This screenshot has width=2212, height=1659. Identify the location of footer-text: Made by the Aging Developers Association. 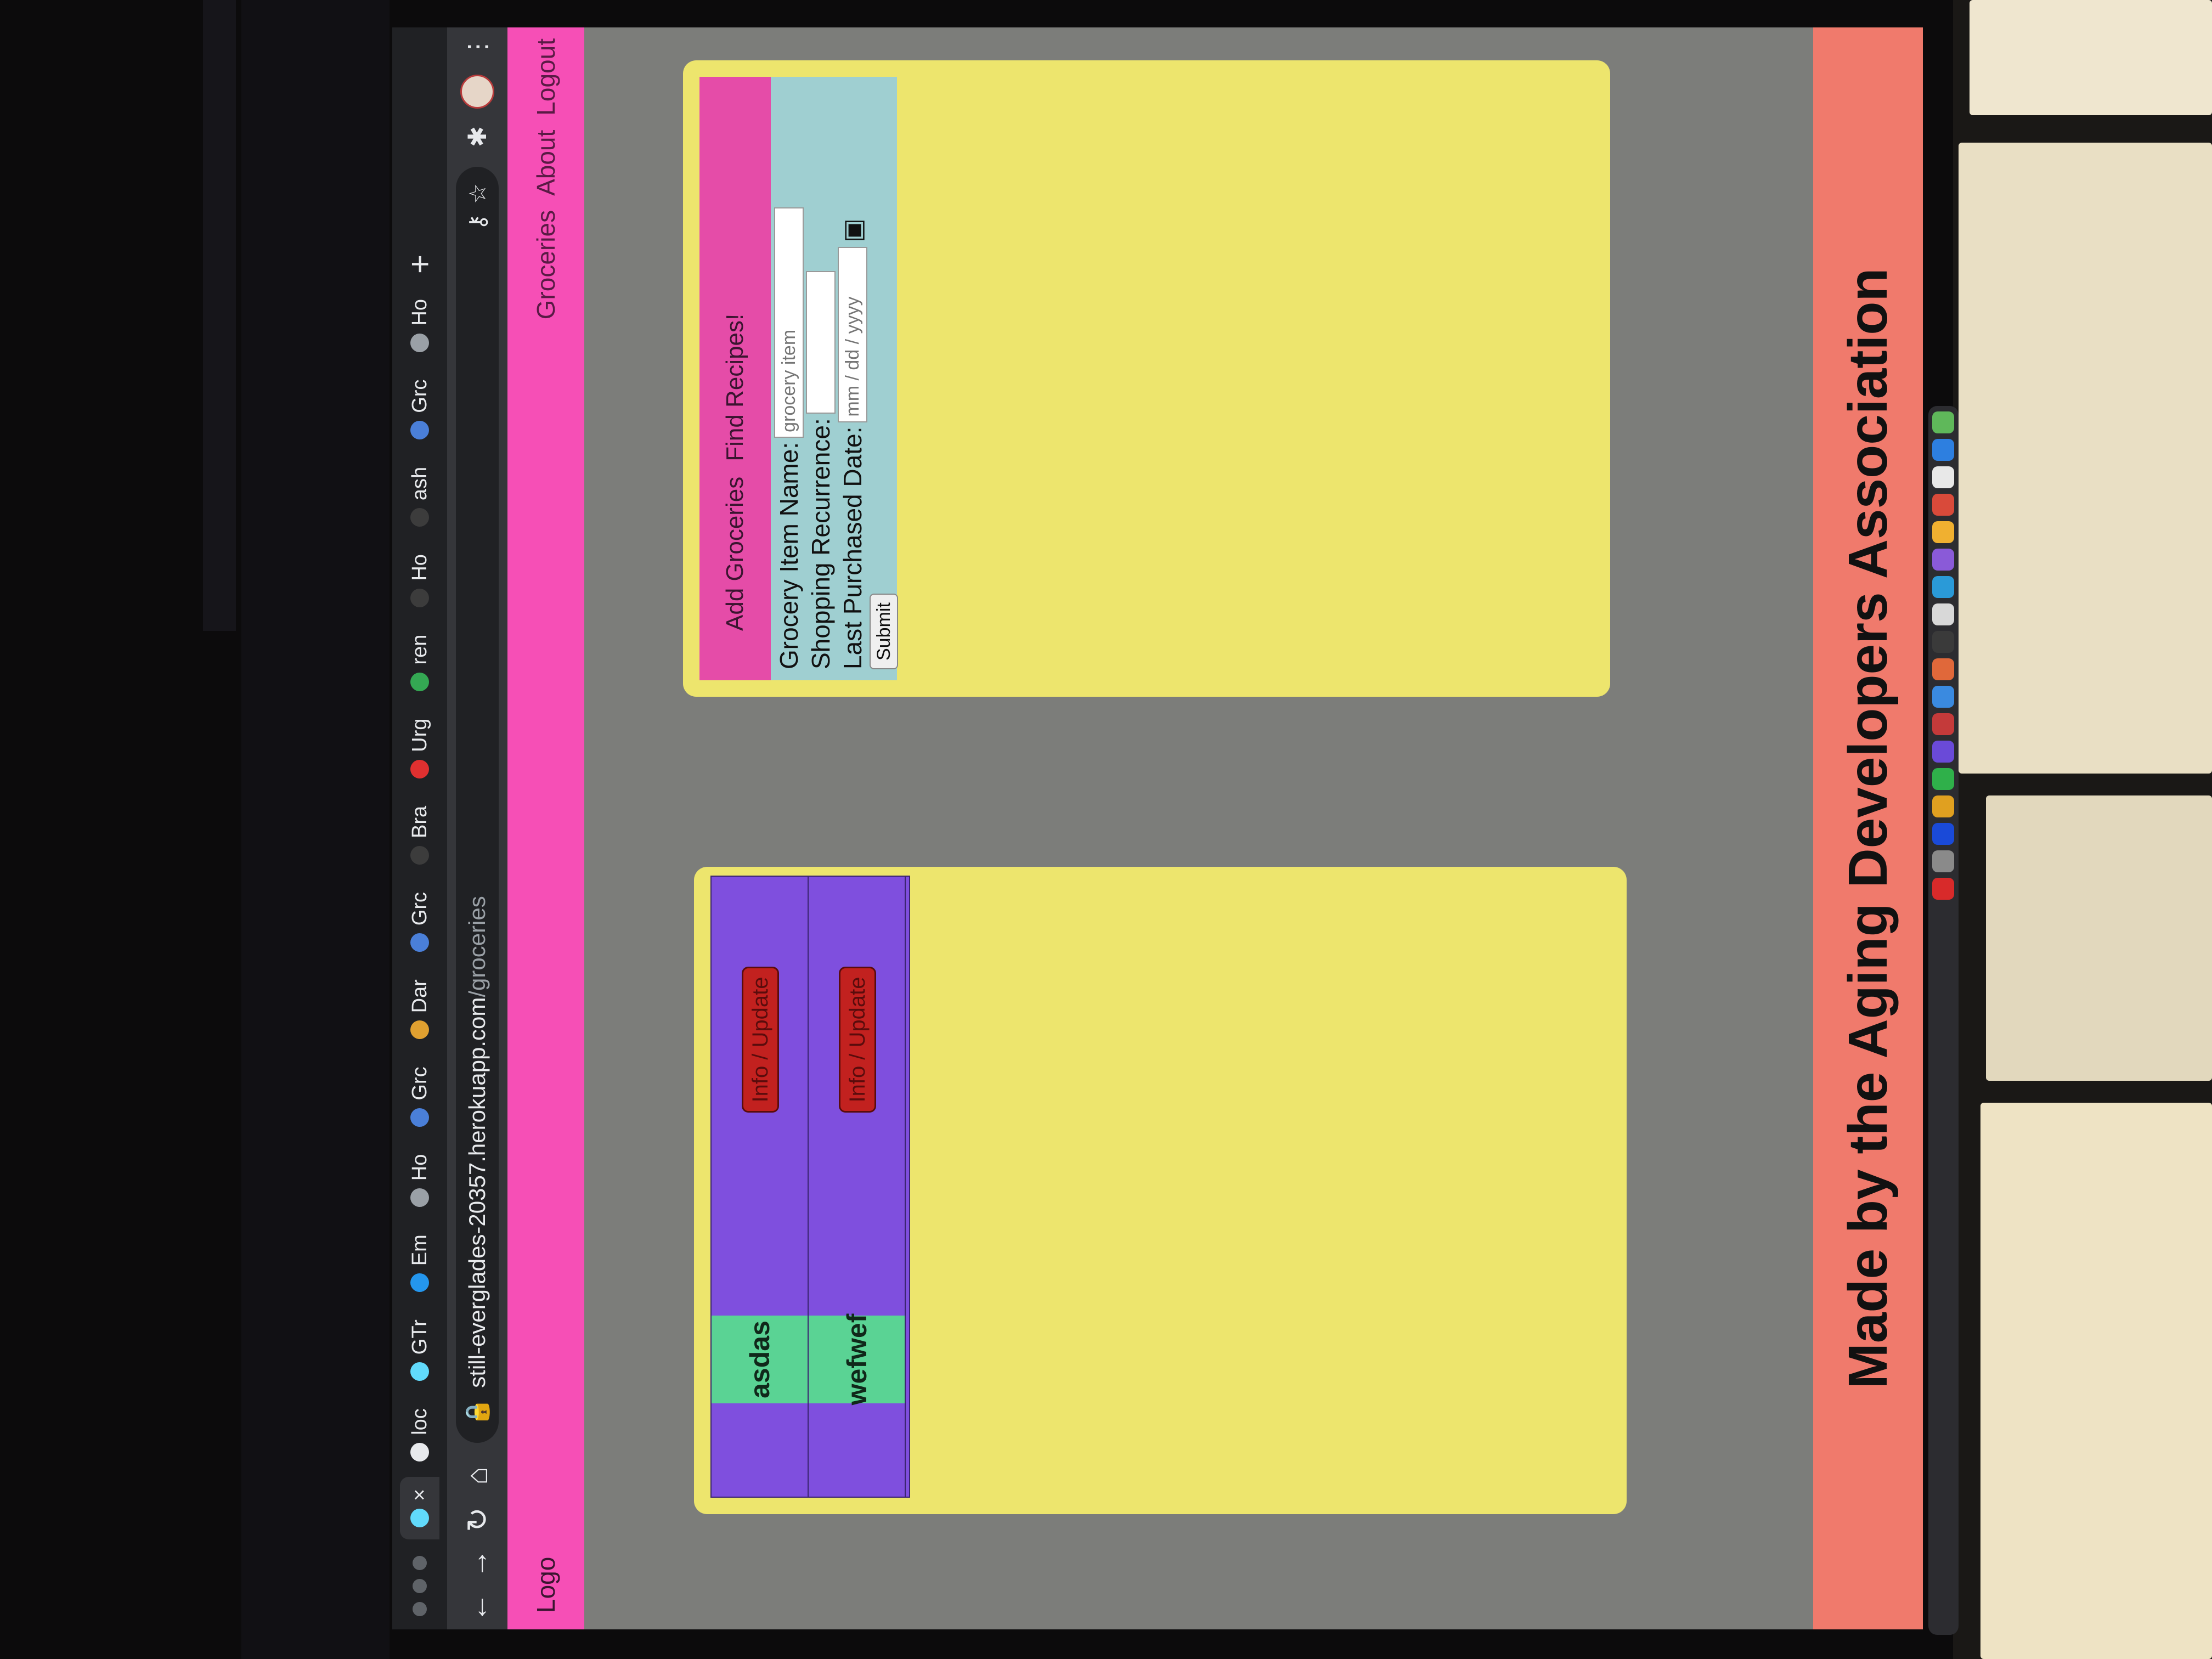
(1868, 828).